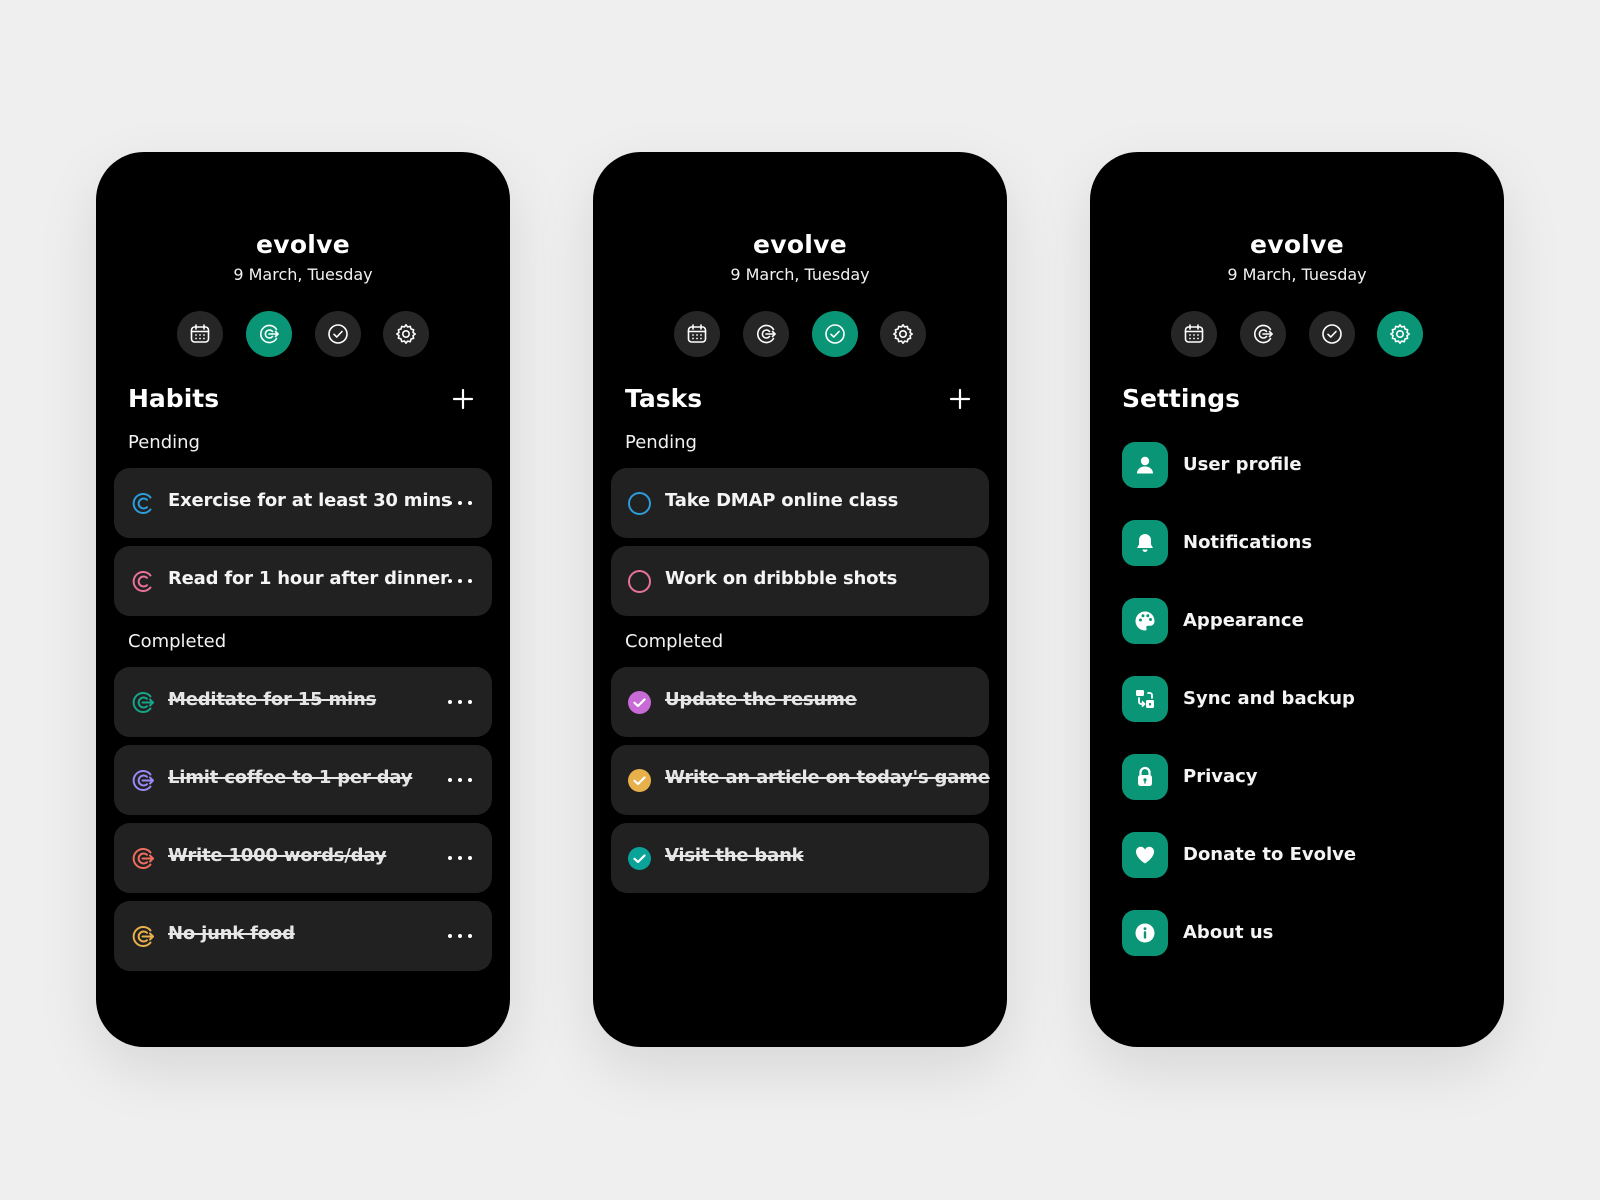 This screenshot has width=1600, height=1200. I want to click on habit-card: Meditate for 15 mins, so click(303, 702).